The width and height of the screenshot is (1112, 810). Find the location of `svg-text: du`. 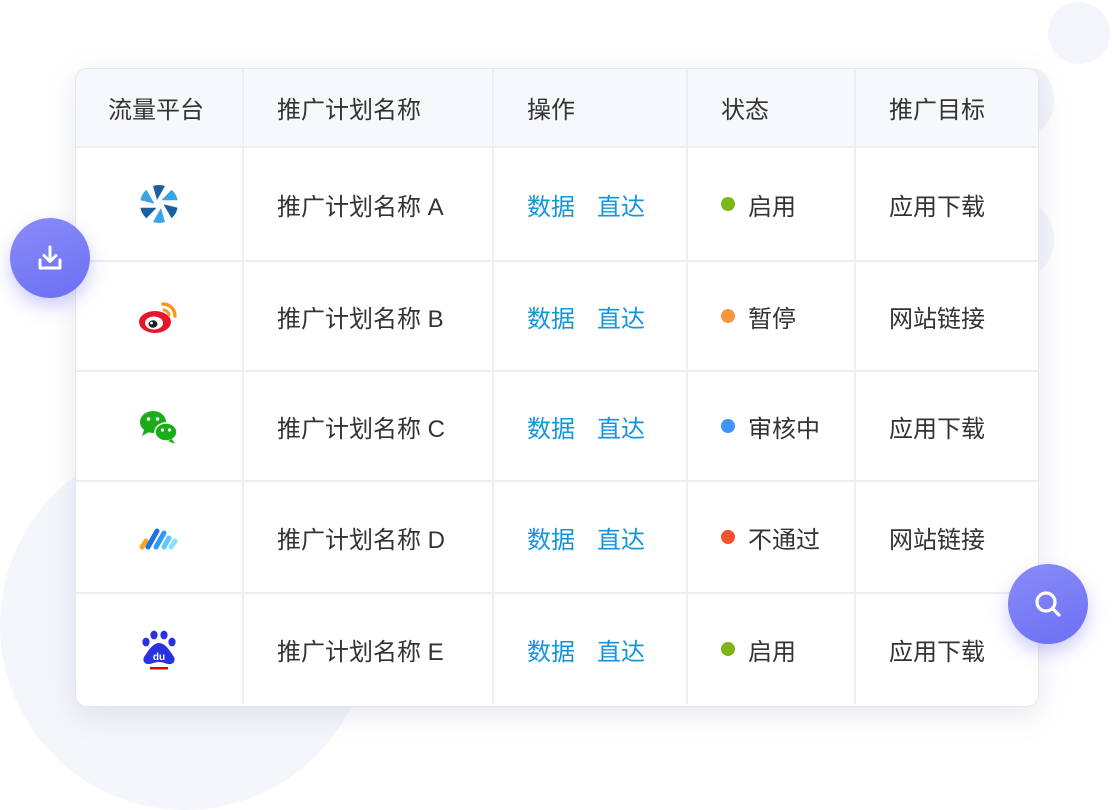

svg-text: du is located at coordinates (159, 657).